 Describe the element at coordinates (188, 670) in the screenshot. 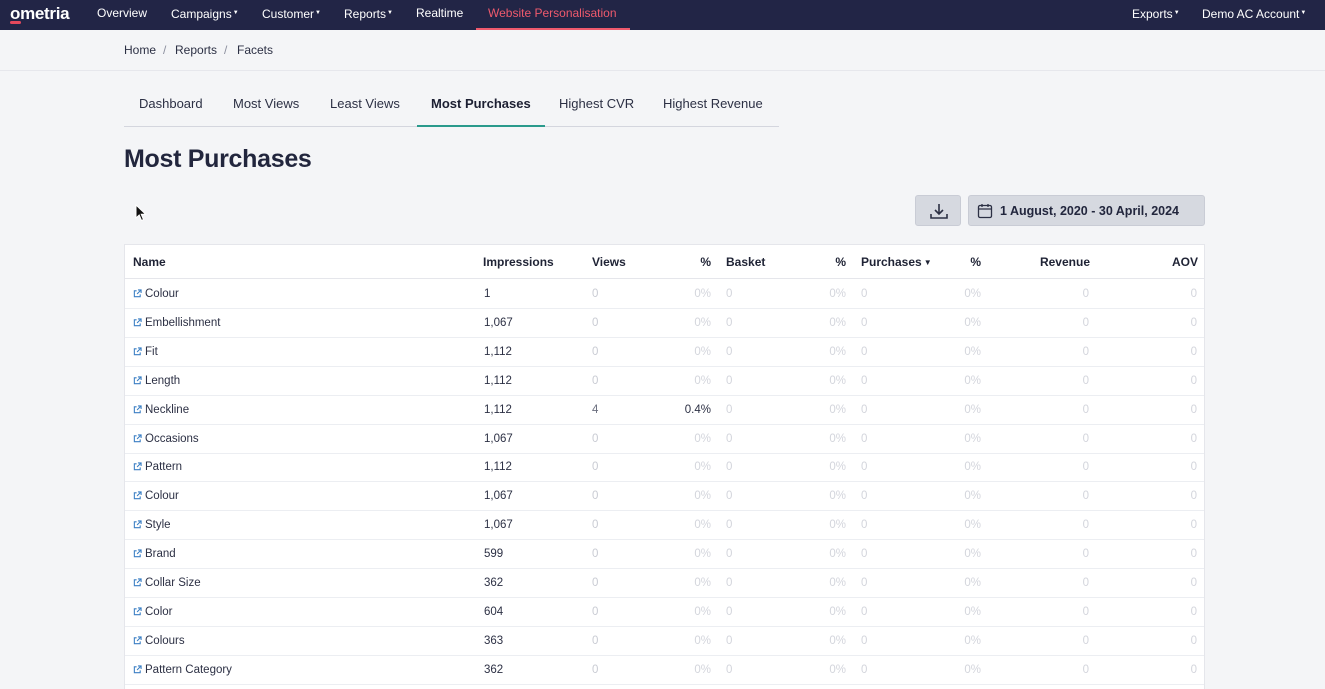

I see `facet-name-label: Pattern Category` at that location.